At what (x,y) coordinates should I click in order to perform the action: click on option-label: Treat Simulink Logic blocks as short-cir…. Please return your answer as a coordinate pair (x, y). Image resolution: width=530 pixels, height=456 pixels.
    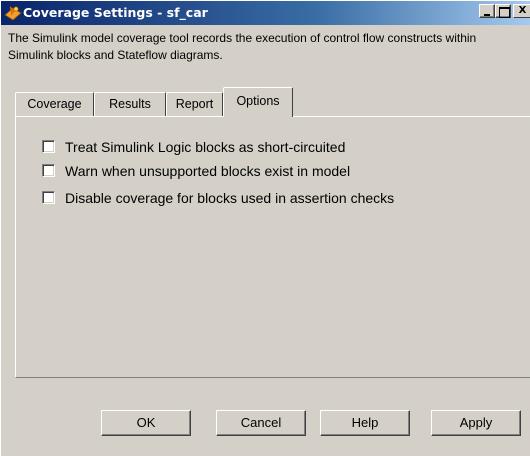
    Looking at the image, I should click on (205, 147).